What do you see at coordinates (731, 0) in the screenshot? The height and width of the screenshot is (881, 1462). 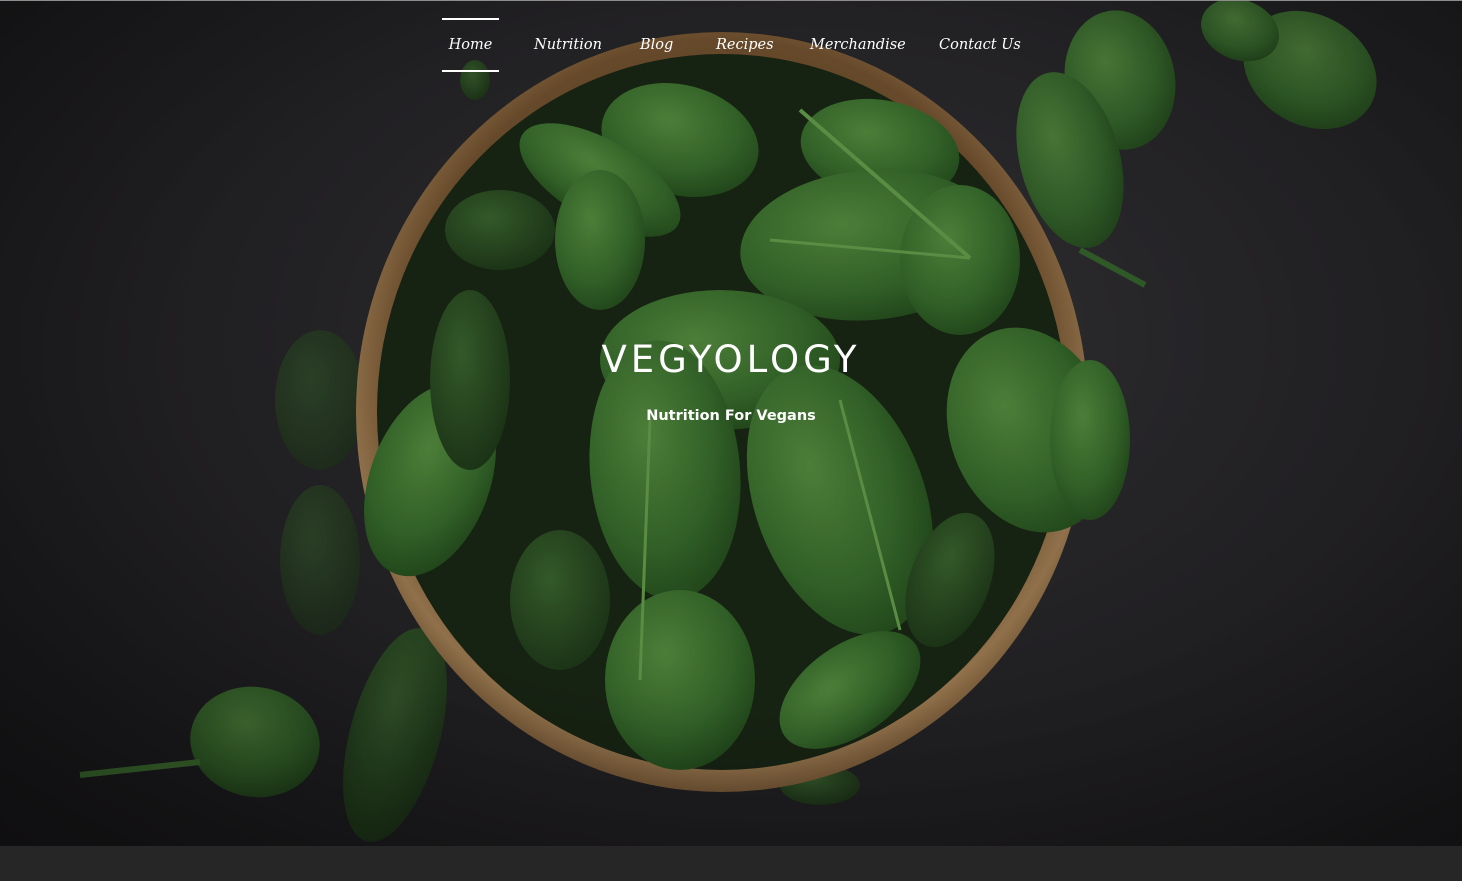 I see `top-border` at bounding box center [731, 0].